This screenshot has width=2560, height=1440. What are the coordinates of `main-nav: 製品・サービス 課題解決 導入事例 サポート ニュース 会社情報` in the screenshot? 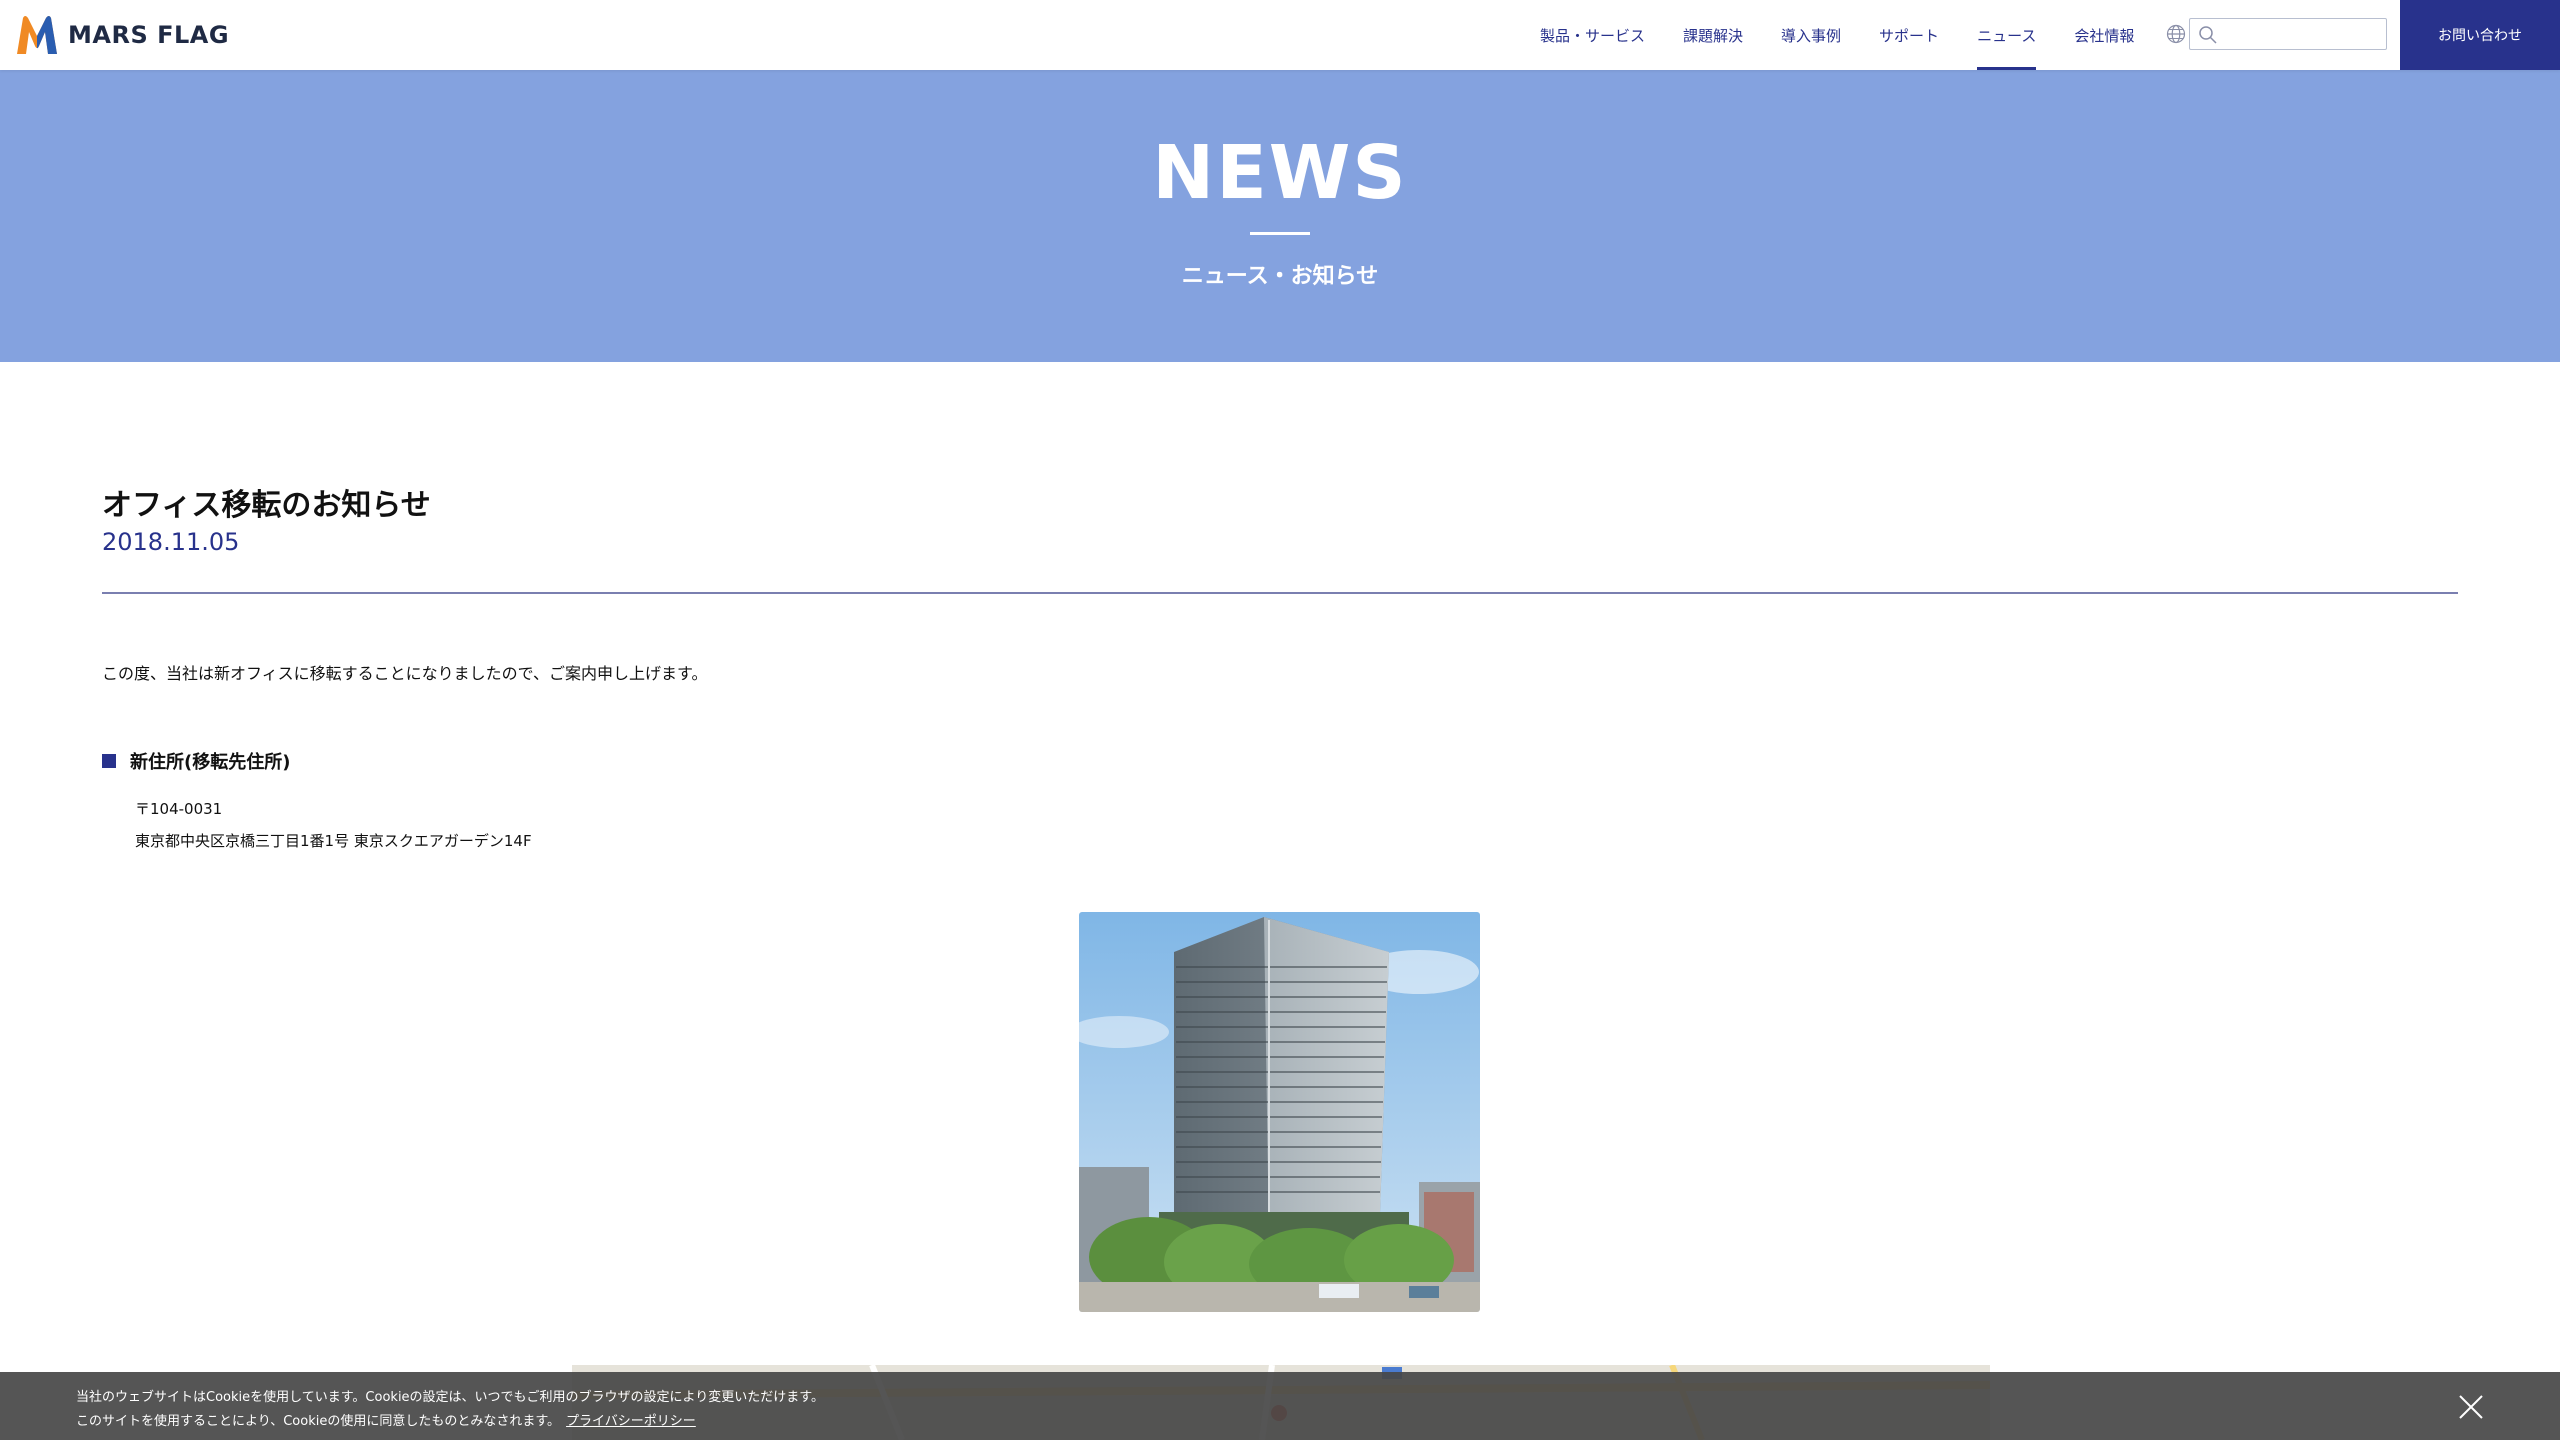 It's located at (1856, 35).